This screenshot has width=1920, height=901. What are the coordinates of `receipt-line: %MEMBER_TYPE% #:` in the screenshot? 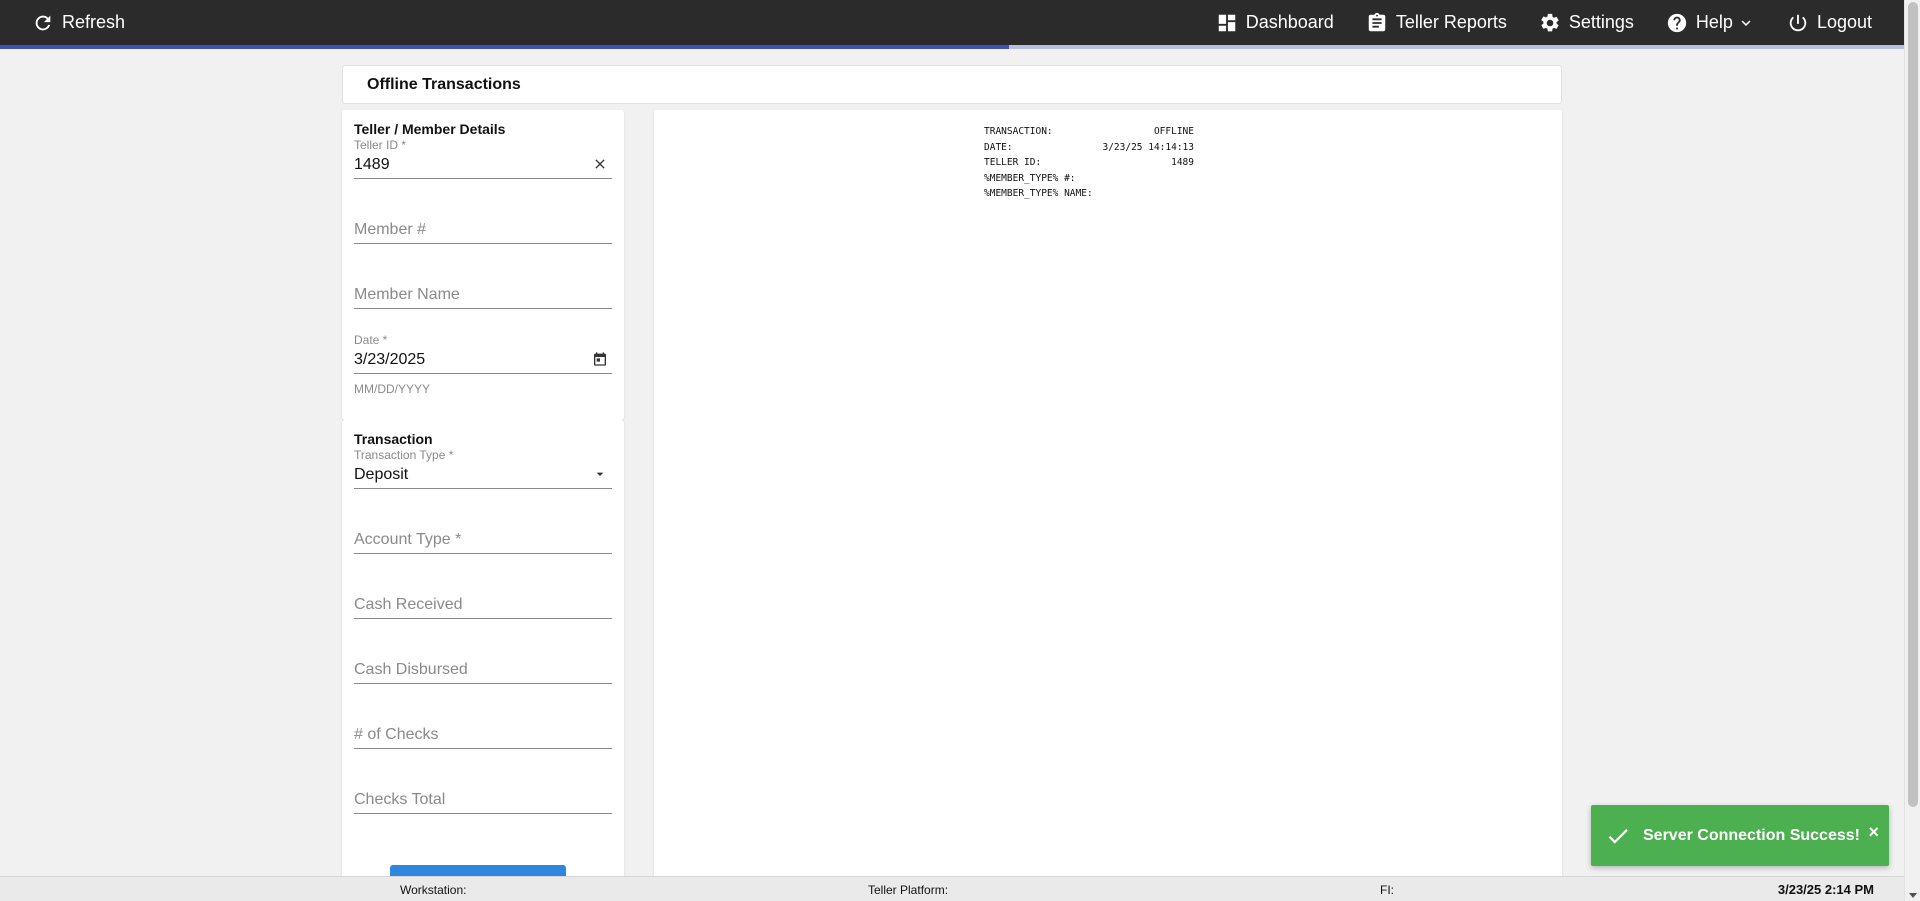 It's located at (1089, 179).